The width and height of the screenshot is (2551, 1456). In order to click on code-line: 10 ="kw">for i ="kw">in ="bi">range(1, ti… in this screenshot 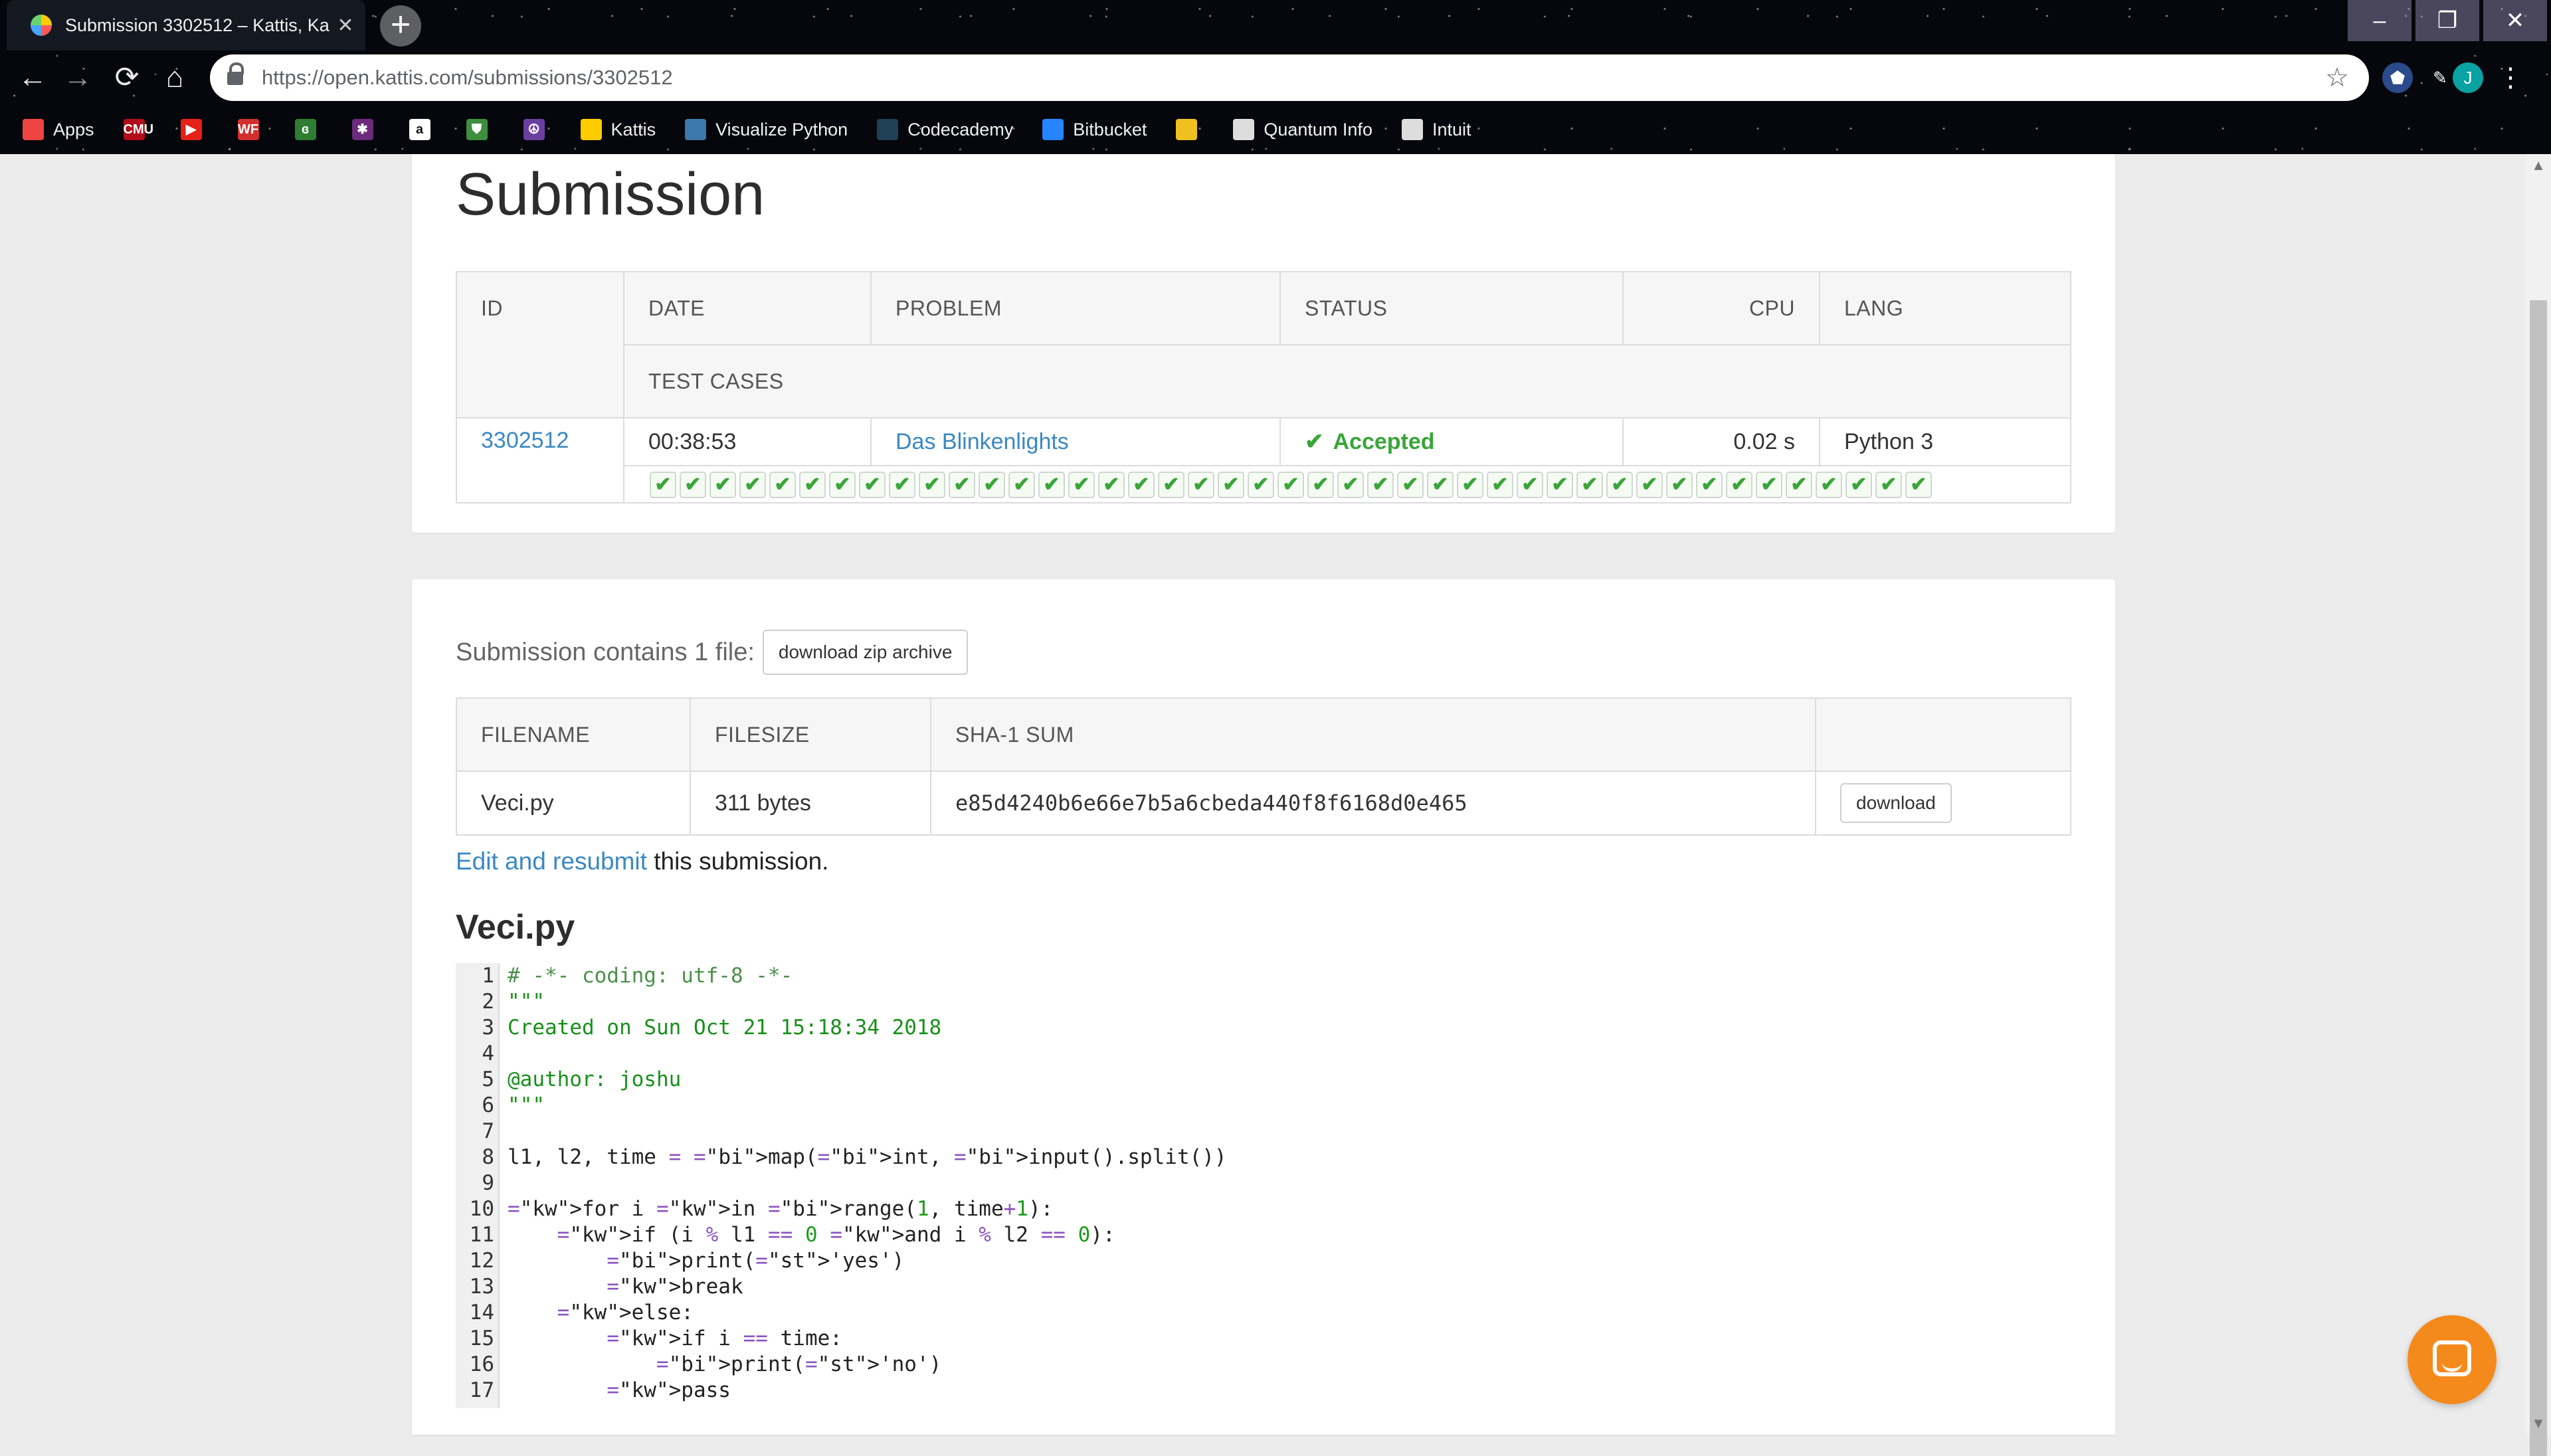, I will do `click(755, 1209)`.